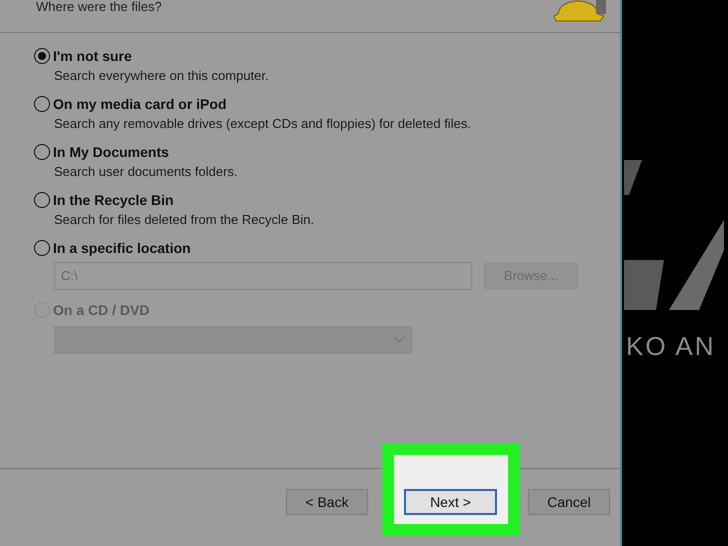 The width and height of the screenshot is (728, 546). What do you see at coordinates (327, 502) in the screenshot?
I see `dialog-button: < Back` at bounding box center [327, 502].